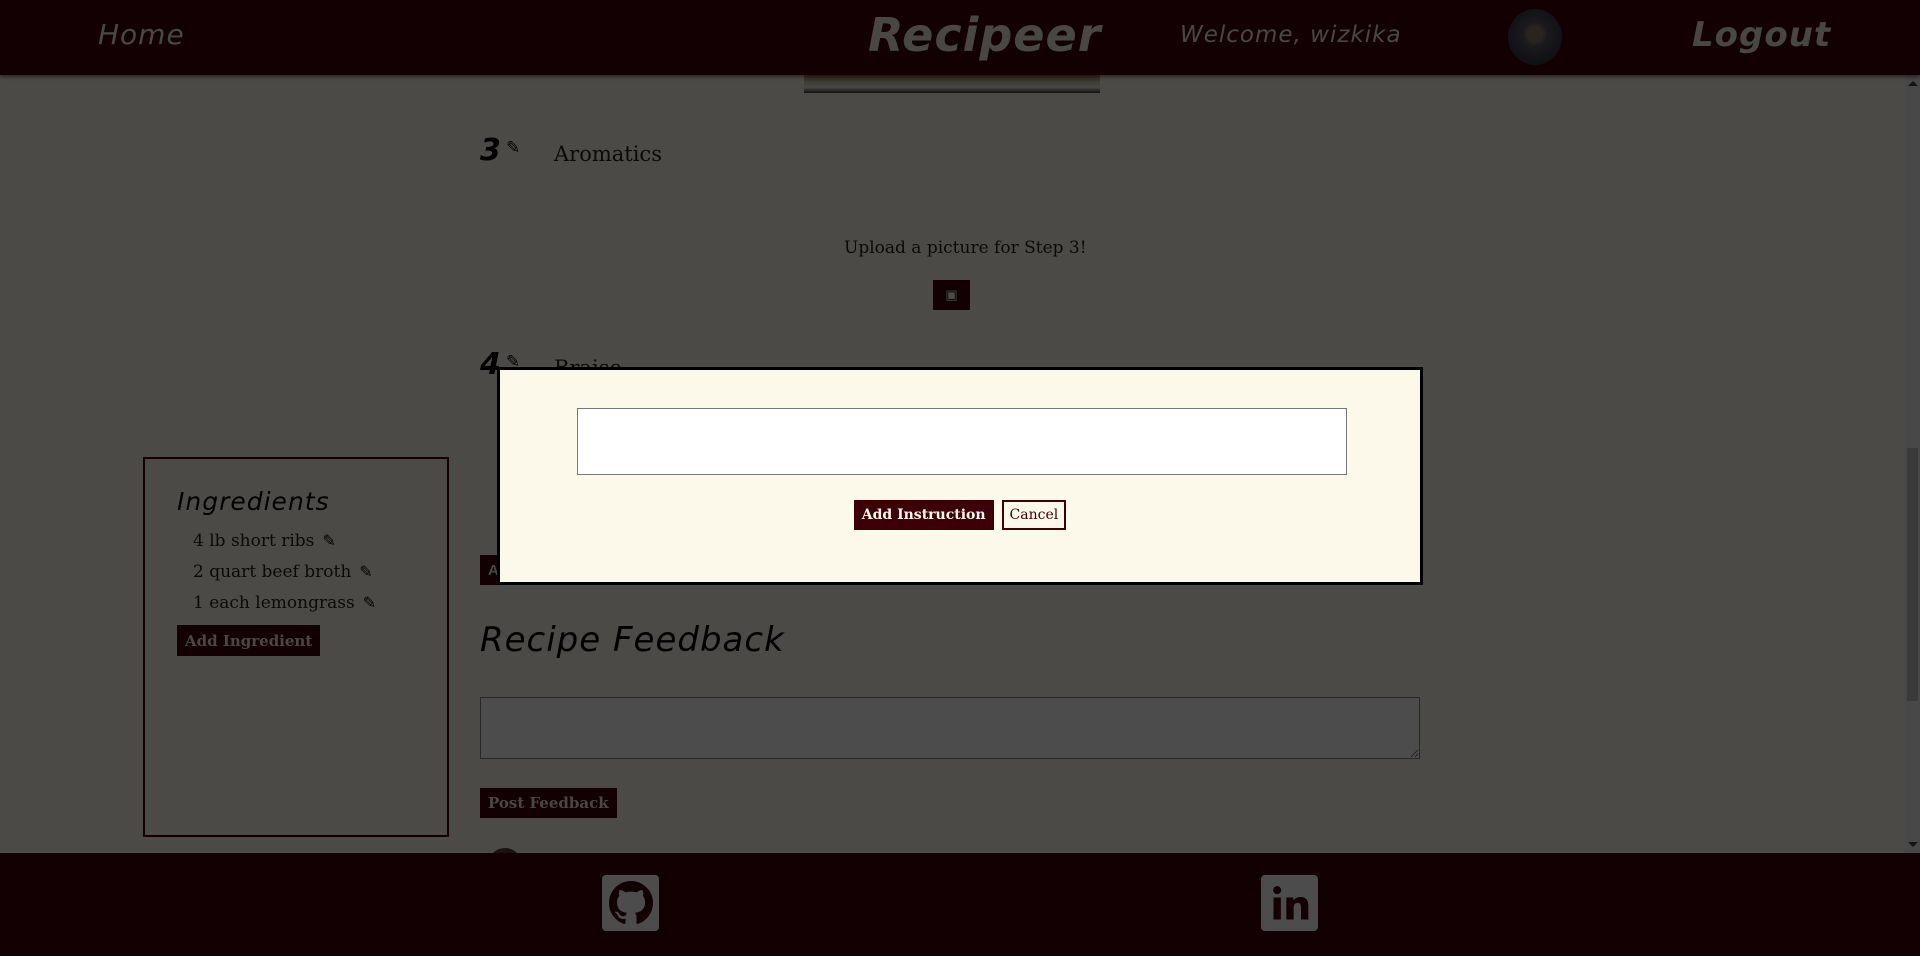  I want to click on modal-actions: Add Instruction Cancel, so click(960, 515).